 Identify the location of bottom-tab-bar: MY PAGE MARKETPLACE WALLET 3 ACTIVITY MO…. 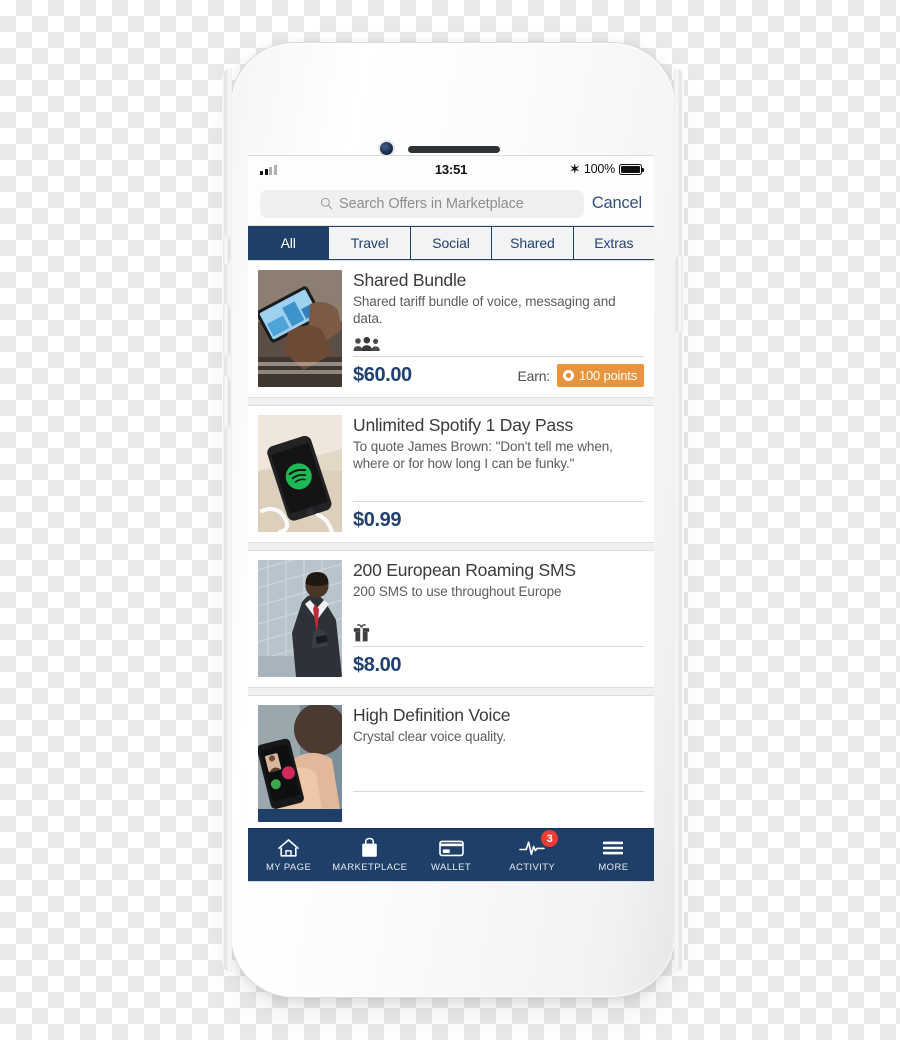
(451, 854).